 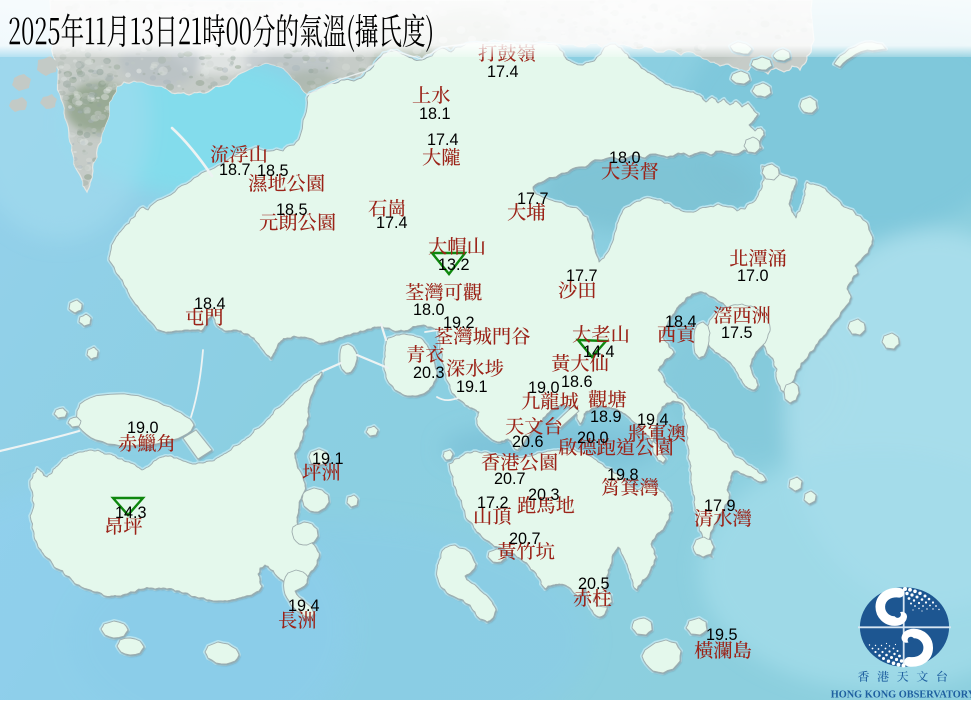 What do you see at coordinates (594, 584) in the screenshot?
I see `svg-text: 20.5` at bounding box center [594, 584].